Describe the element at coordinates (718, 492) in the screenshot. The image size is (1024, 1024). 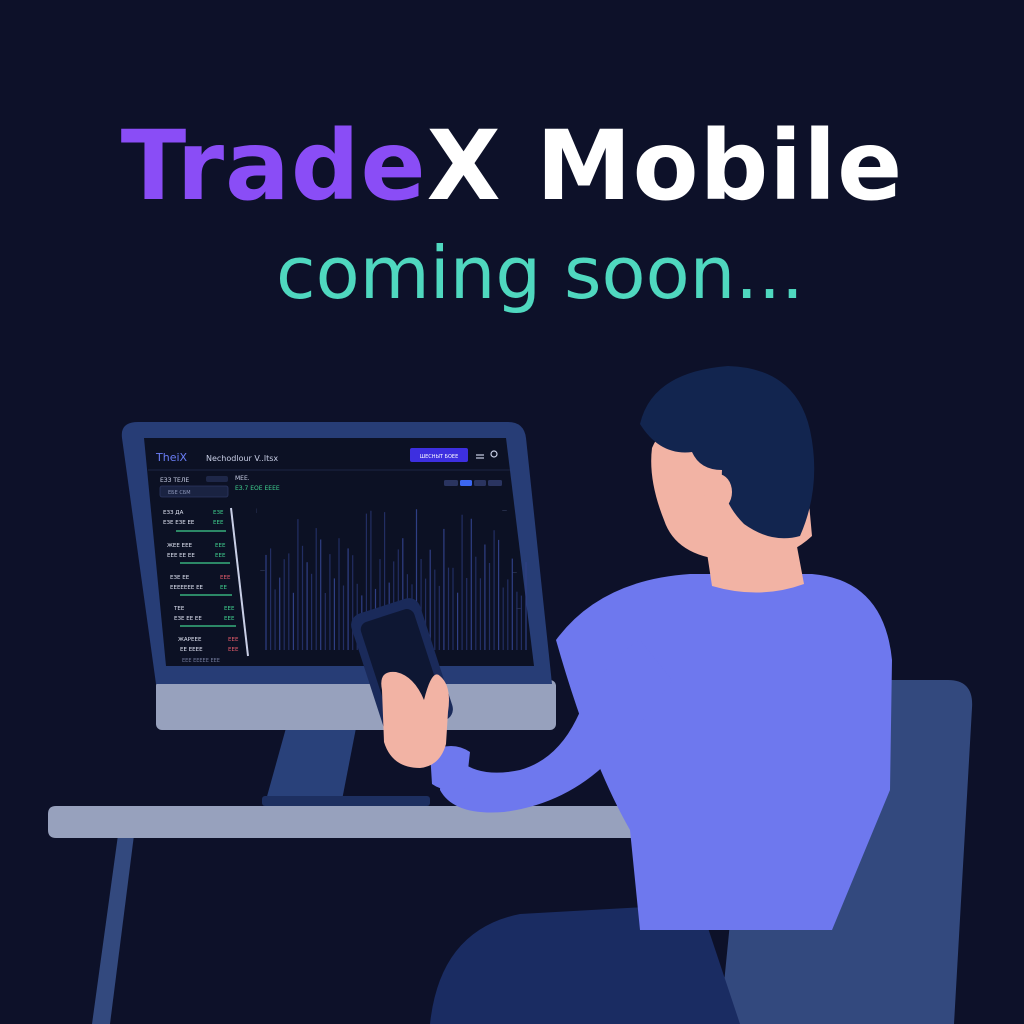
I see `person-ear` at that location.